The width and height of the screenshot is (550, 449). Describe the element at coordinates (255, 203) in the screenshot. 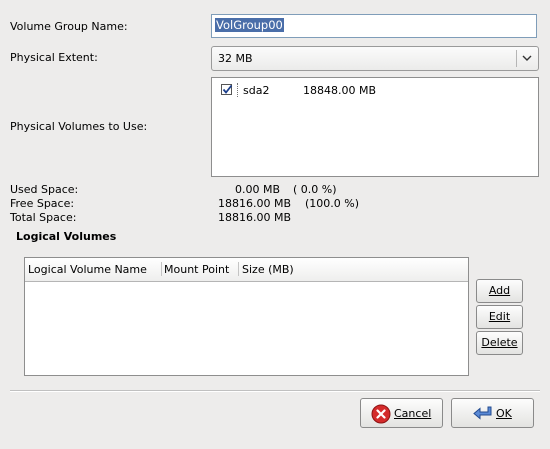

I see `free-space-value: 18816.00 MB` at that location.